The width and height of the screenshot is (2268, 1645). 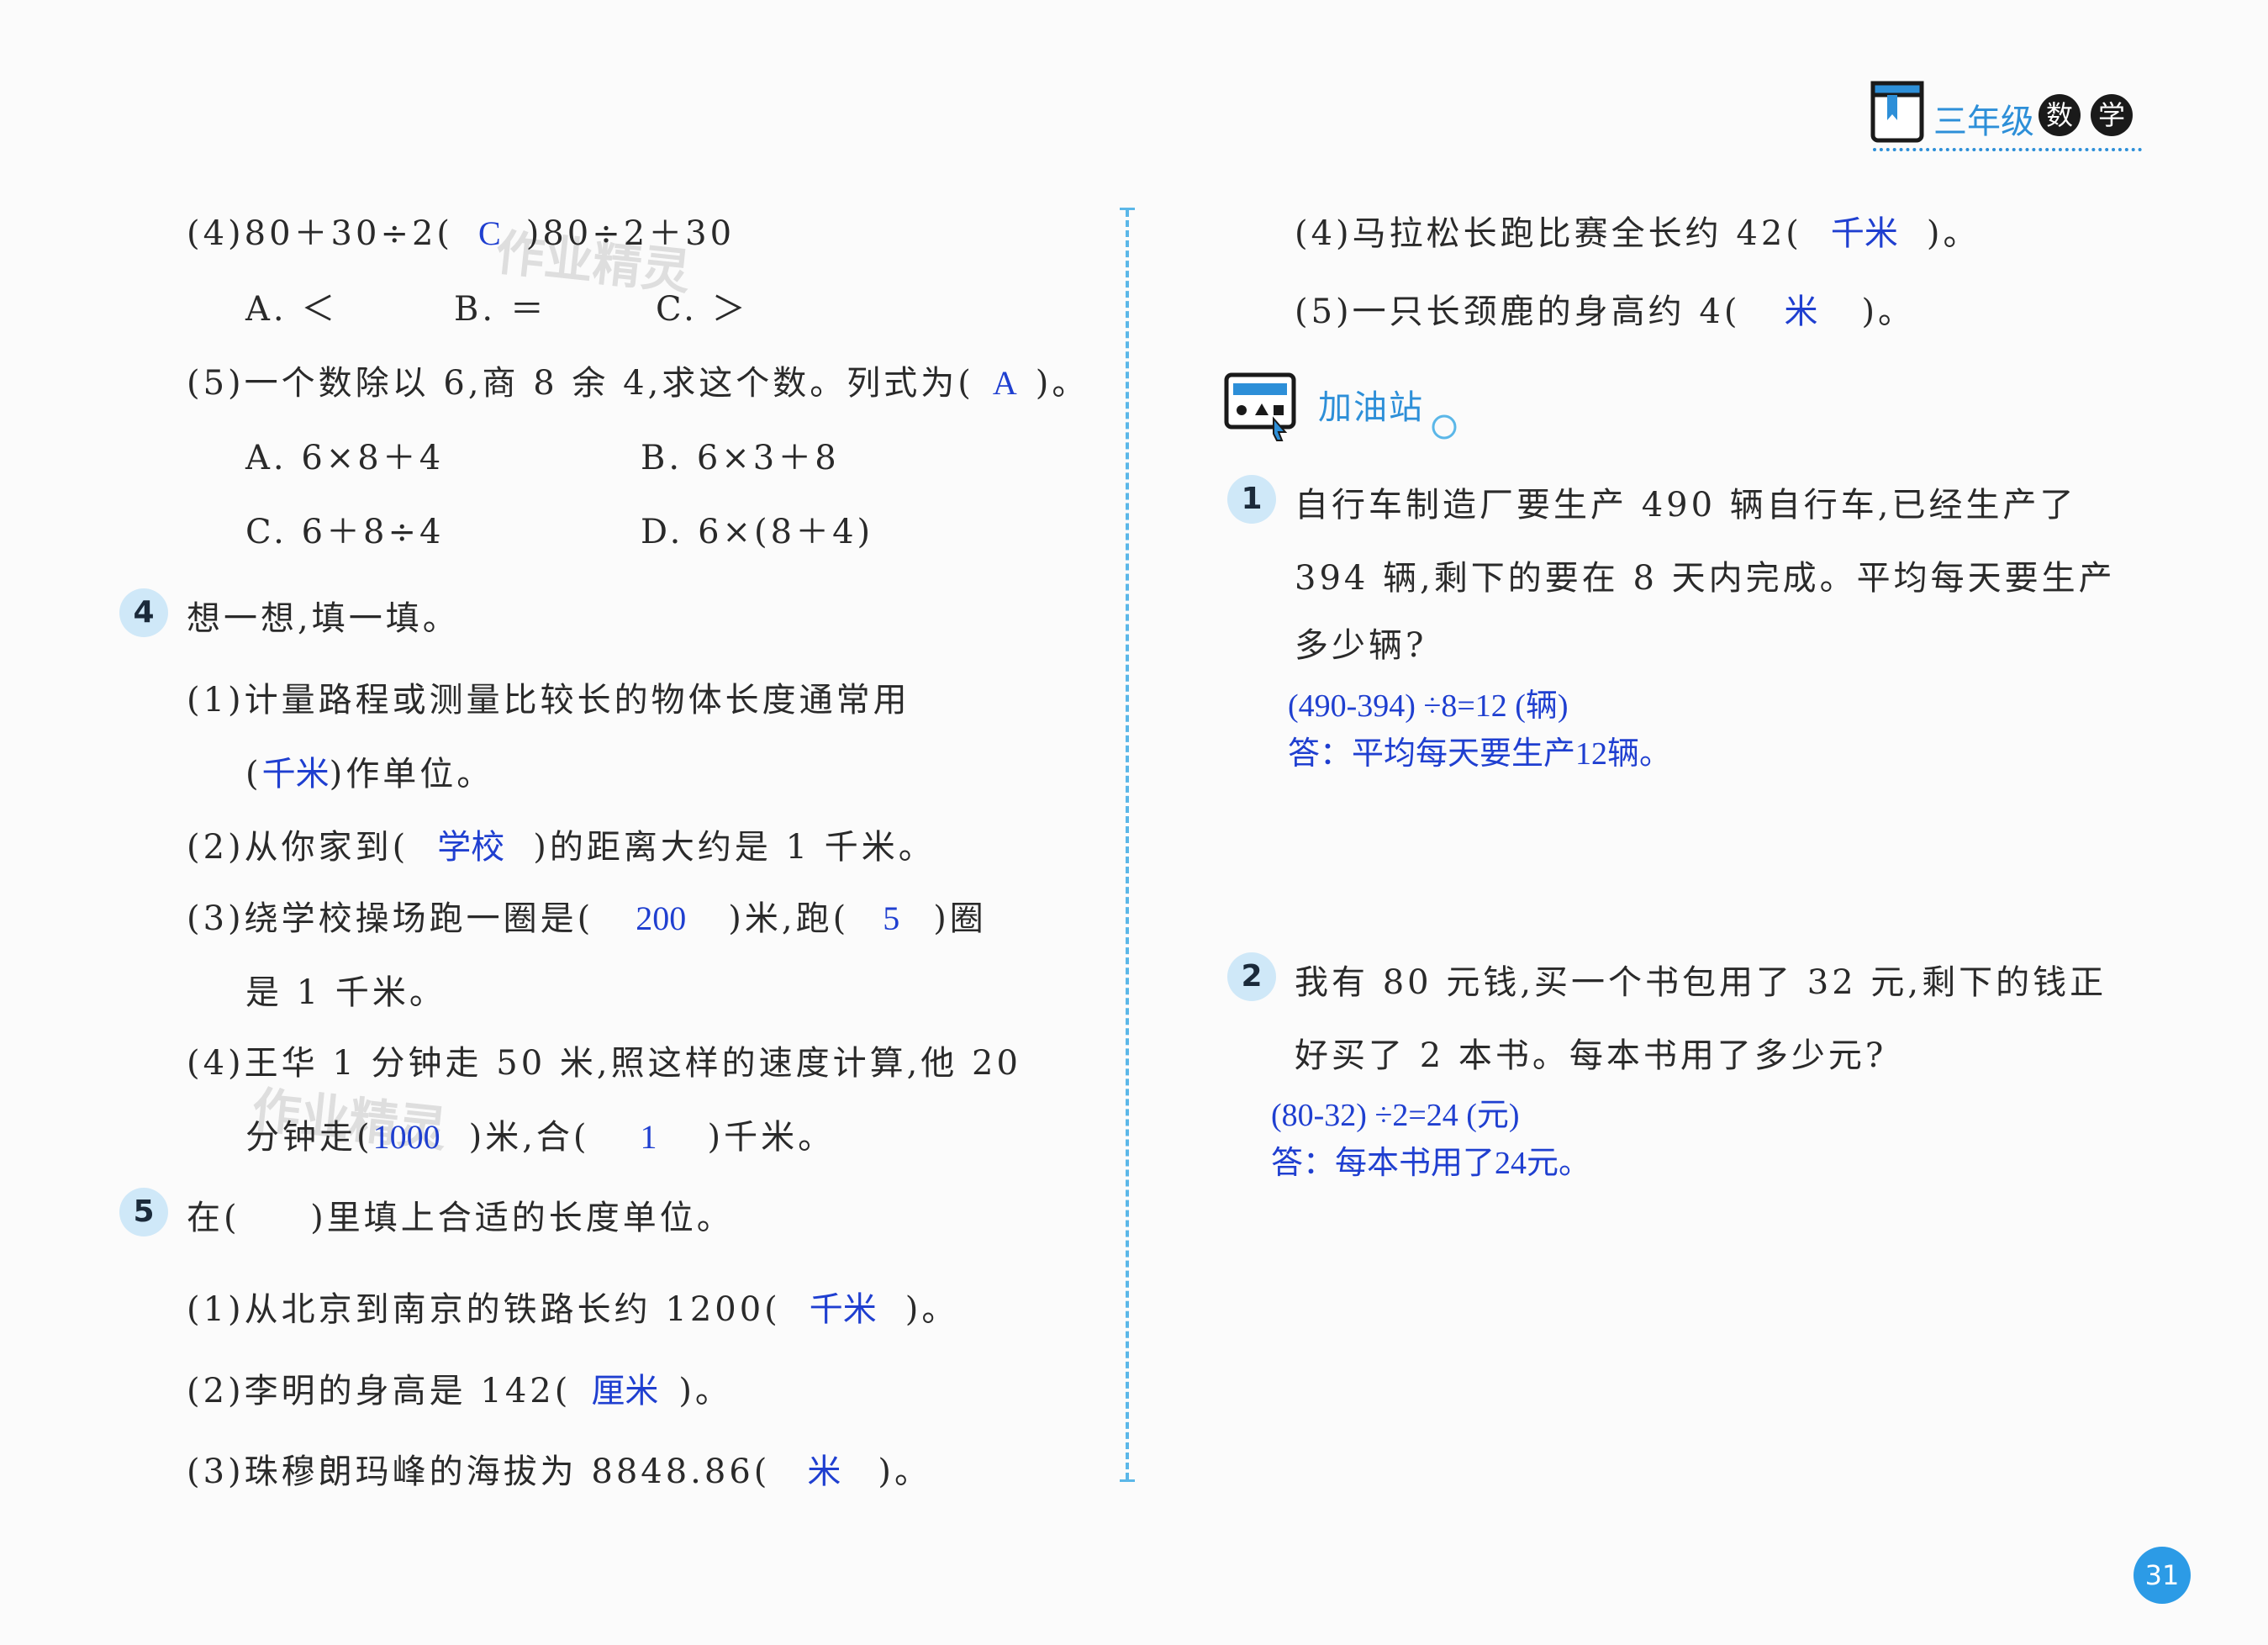 I want to click on problem-1-line3: 多少辆?, so click(x=1361, y=645).